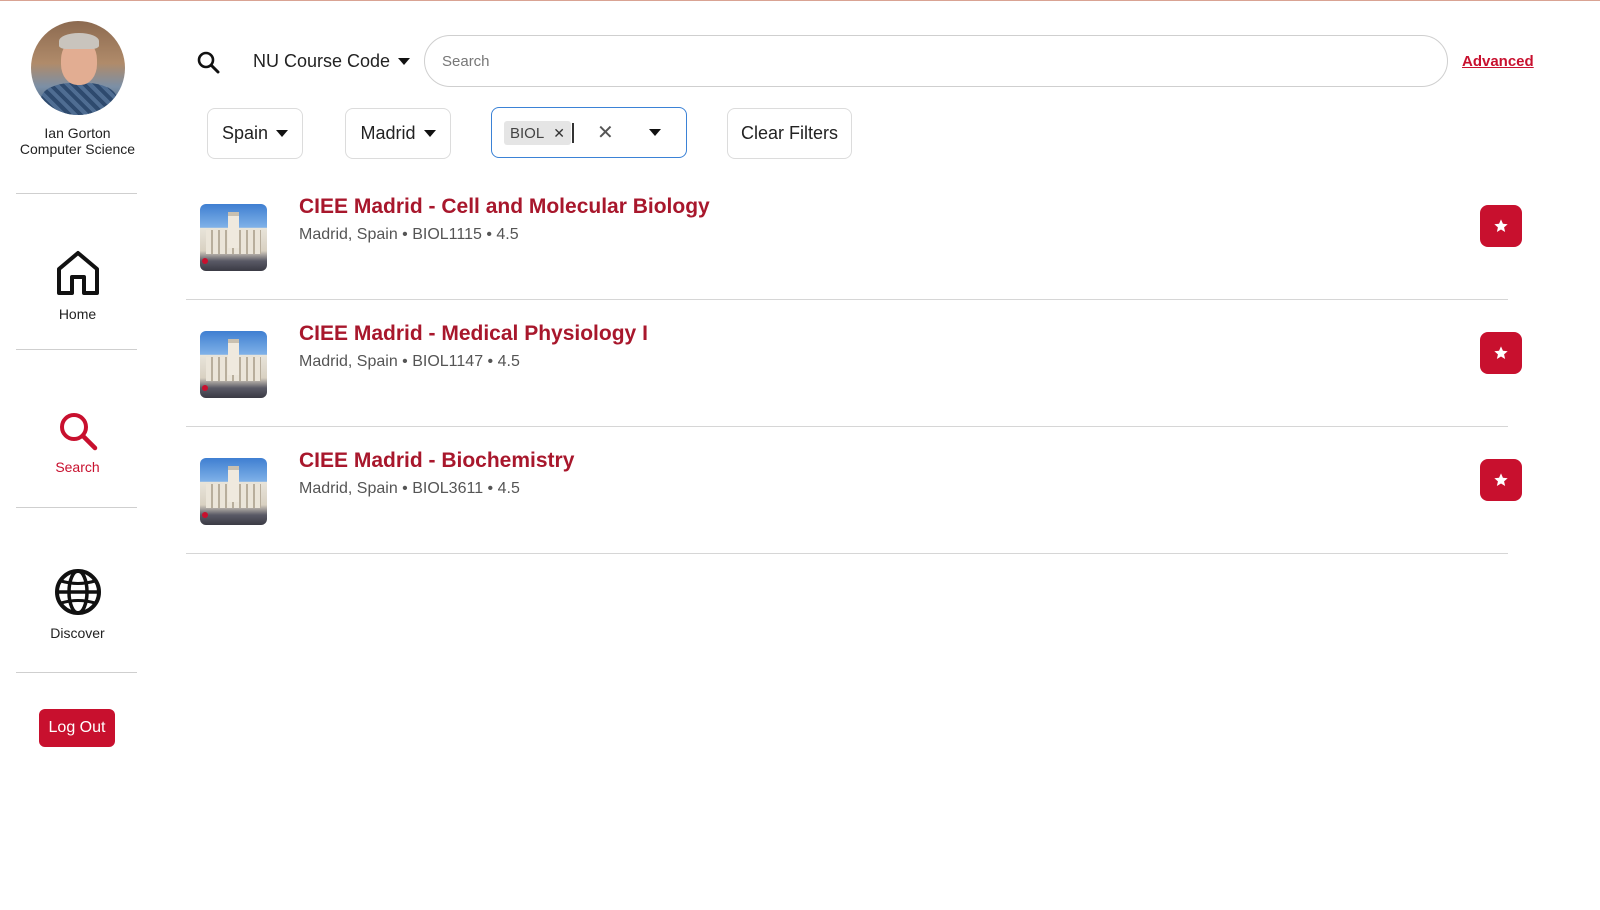 This screenshot has width=1600, height=910. What do you see at coordinates (436, 461) in the screenshot?
I see `result-title: CIEE Madrid - Biochemistry` at bounding box center [436, 461].